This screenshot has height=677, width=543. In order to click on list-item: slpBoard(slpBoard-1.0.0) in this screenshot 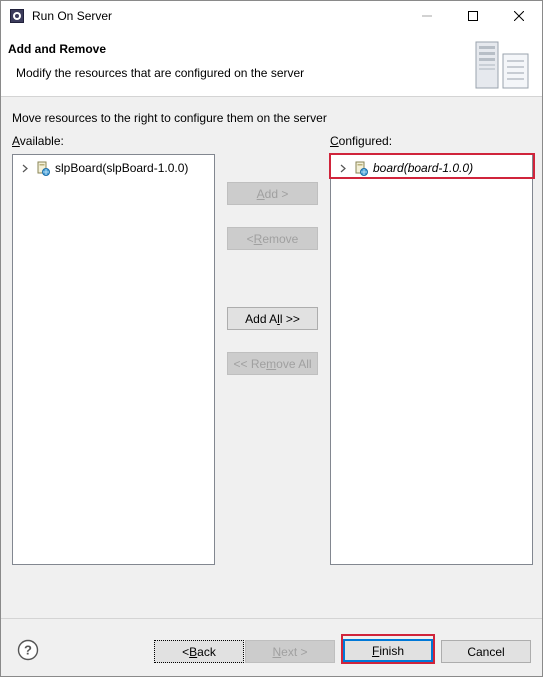, I will do `click(100, 168)`.